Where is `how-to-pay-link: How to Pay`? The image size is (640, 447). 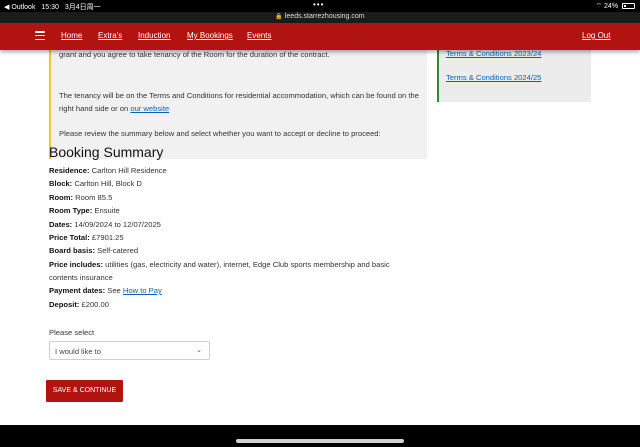
how-to-pay-link: How to Pay is located at coordinates (142, 290).